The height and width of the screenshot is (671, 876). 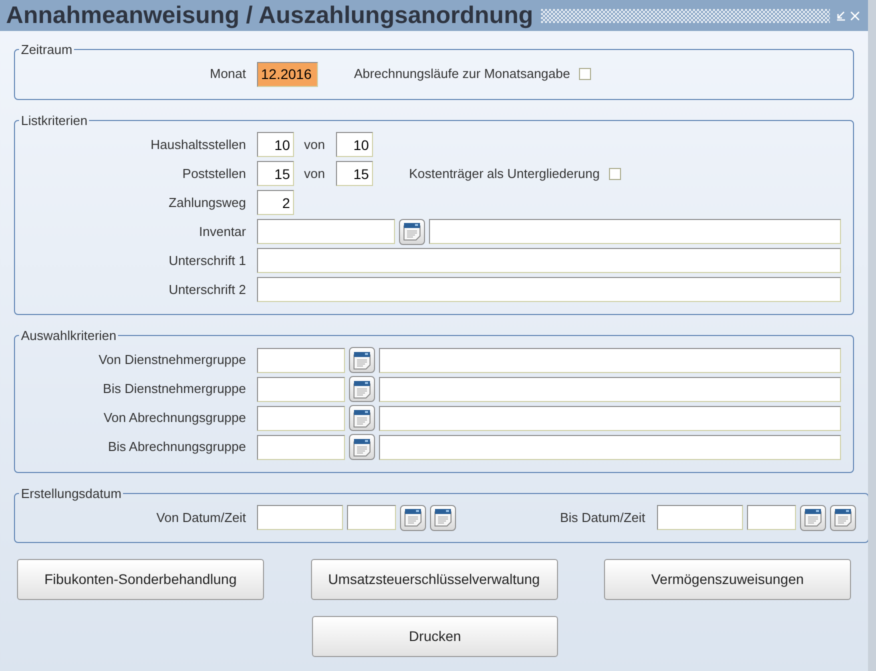 What do you see at coordinates (855, 15) in the screenshot?
I see `close-icon` at bounding box center [855, 15].